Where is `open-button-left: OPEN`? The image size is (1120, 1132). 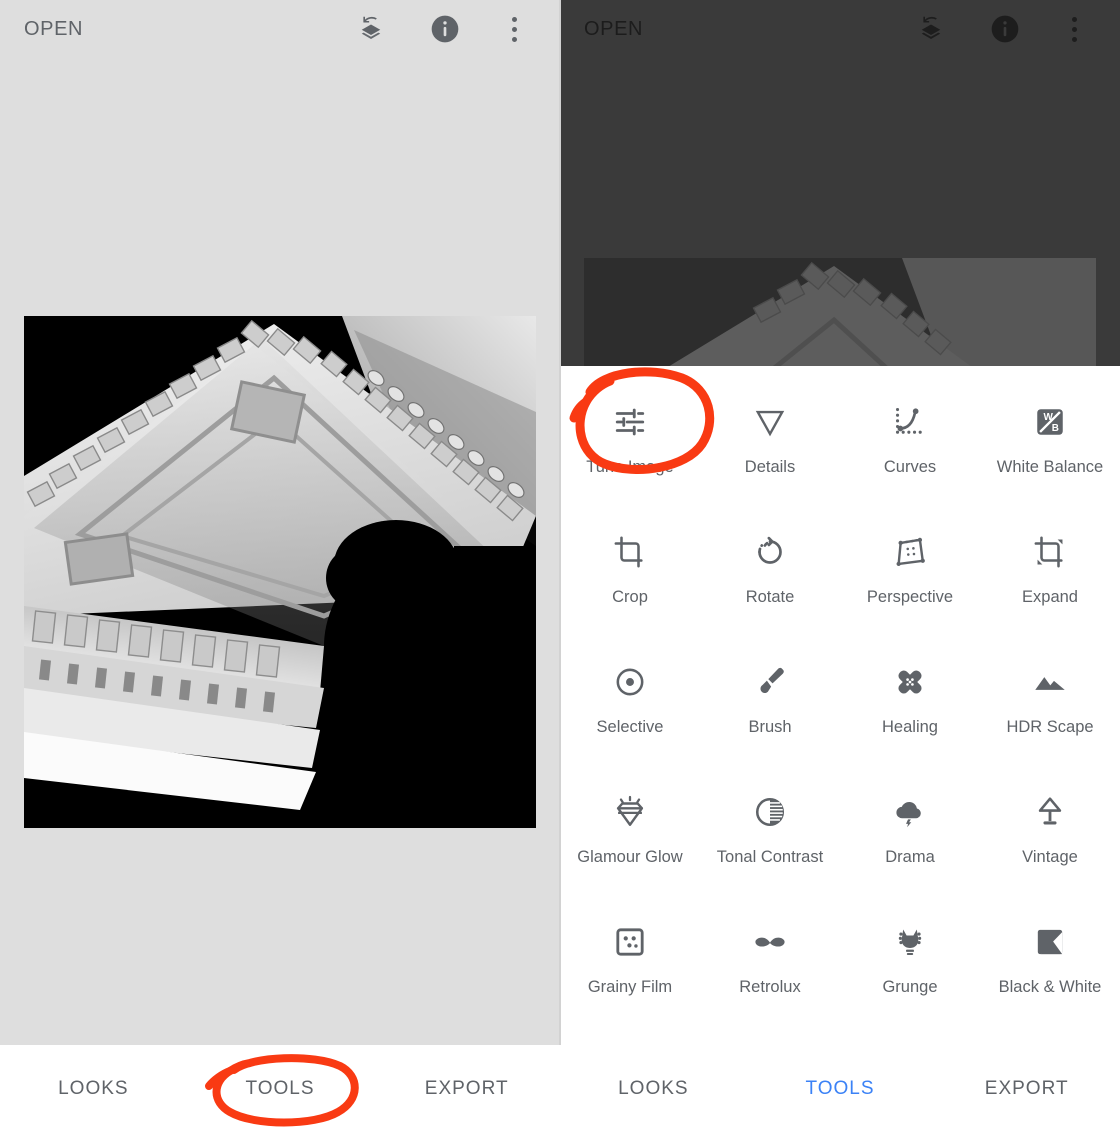 open-button-left: OPEN is located at coordinates (53, 29).